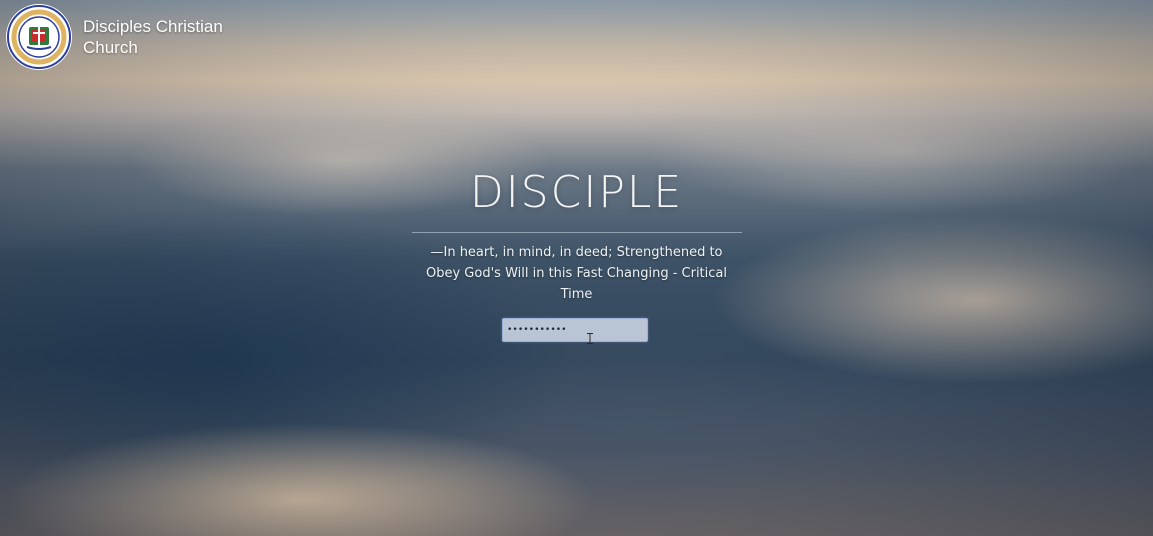 Image resolution: width=1153 pixels, height=536 pixels. What do you see at coordinates (173, 37) in the screenshot?
I see `brand-name: Disciples Christian Church` at bounding box center [173, 37].